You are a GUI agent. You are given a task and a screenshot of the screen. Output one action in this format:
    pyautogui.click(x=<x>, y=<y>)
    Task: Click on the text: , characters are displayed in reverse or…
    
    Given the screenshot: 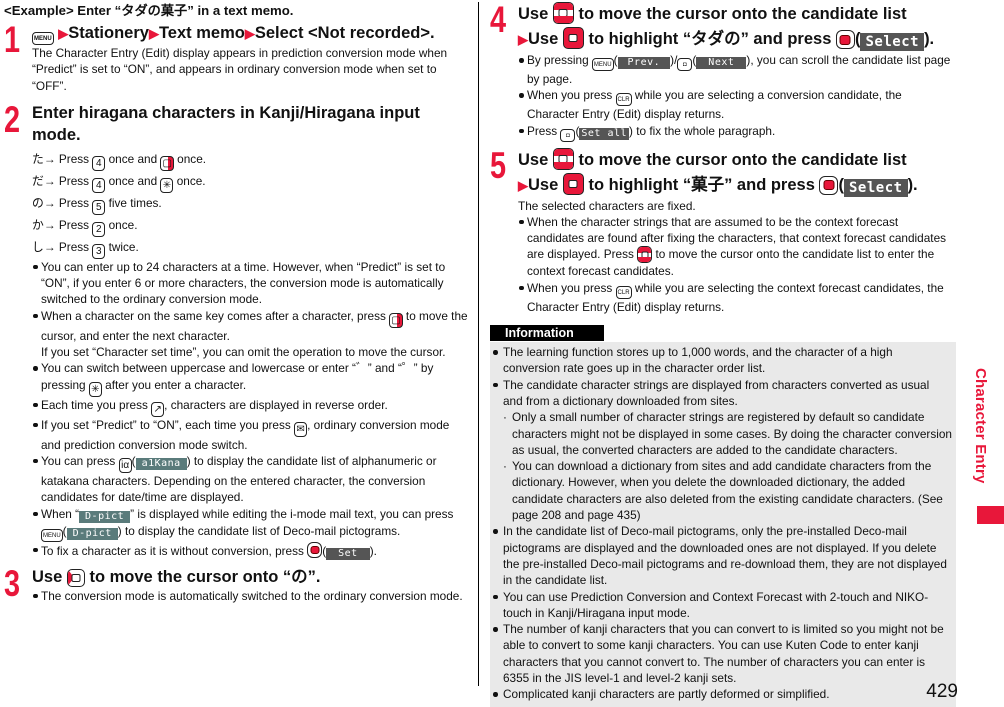 What is the action you would take?
    pyautogui.click(x=276, y=404)
    